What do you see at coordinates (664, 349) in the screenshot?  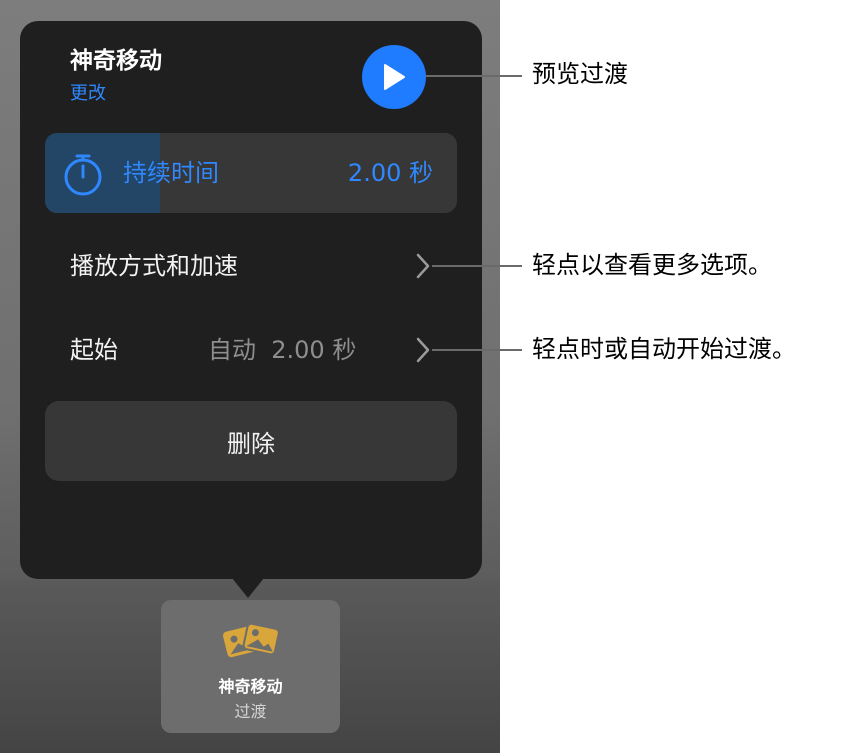 I see `callout-start-transition: 轻点时或自动开始过渡。` at bounding box center [664, 349].